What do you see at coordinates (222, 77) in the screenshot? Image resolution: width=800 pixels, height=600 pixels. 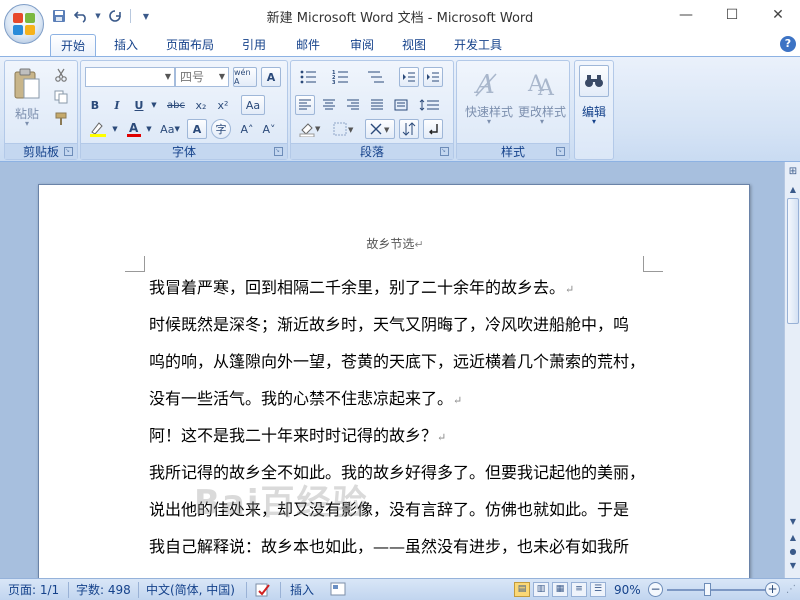 I see `font-size-dropdown-icon: ▼` at bounding box center [222, 77].